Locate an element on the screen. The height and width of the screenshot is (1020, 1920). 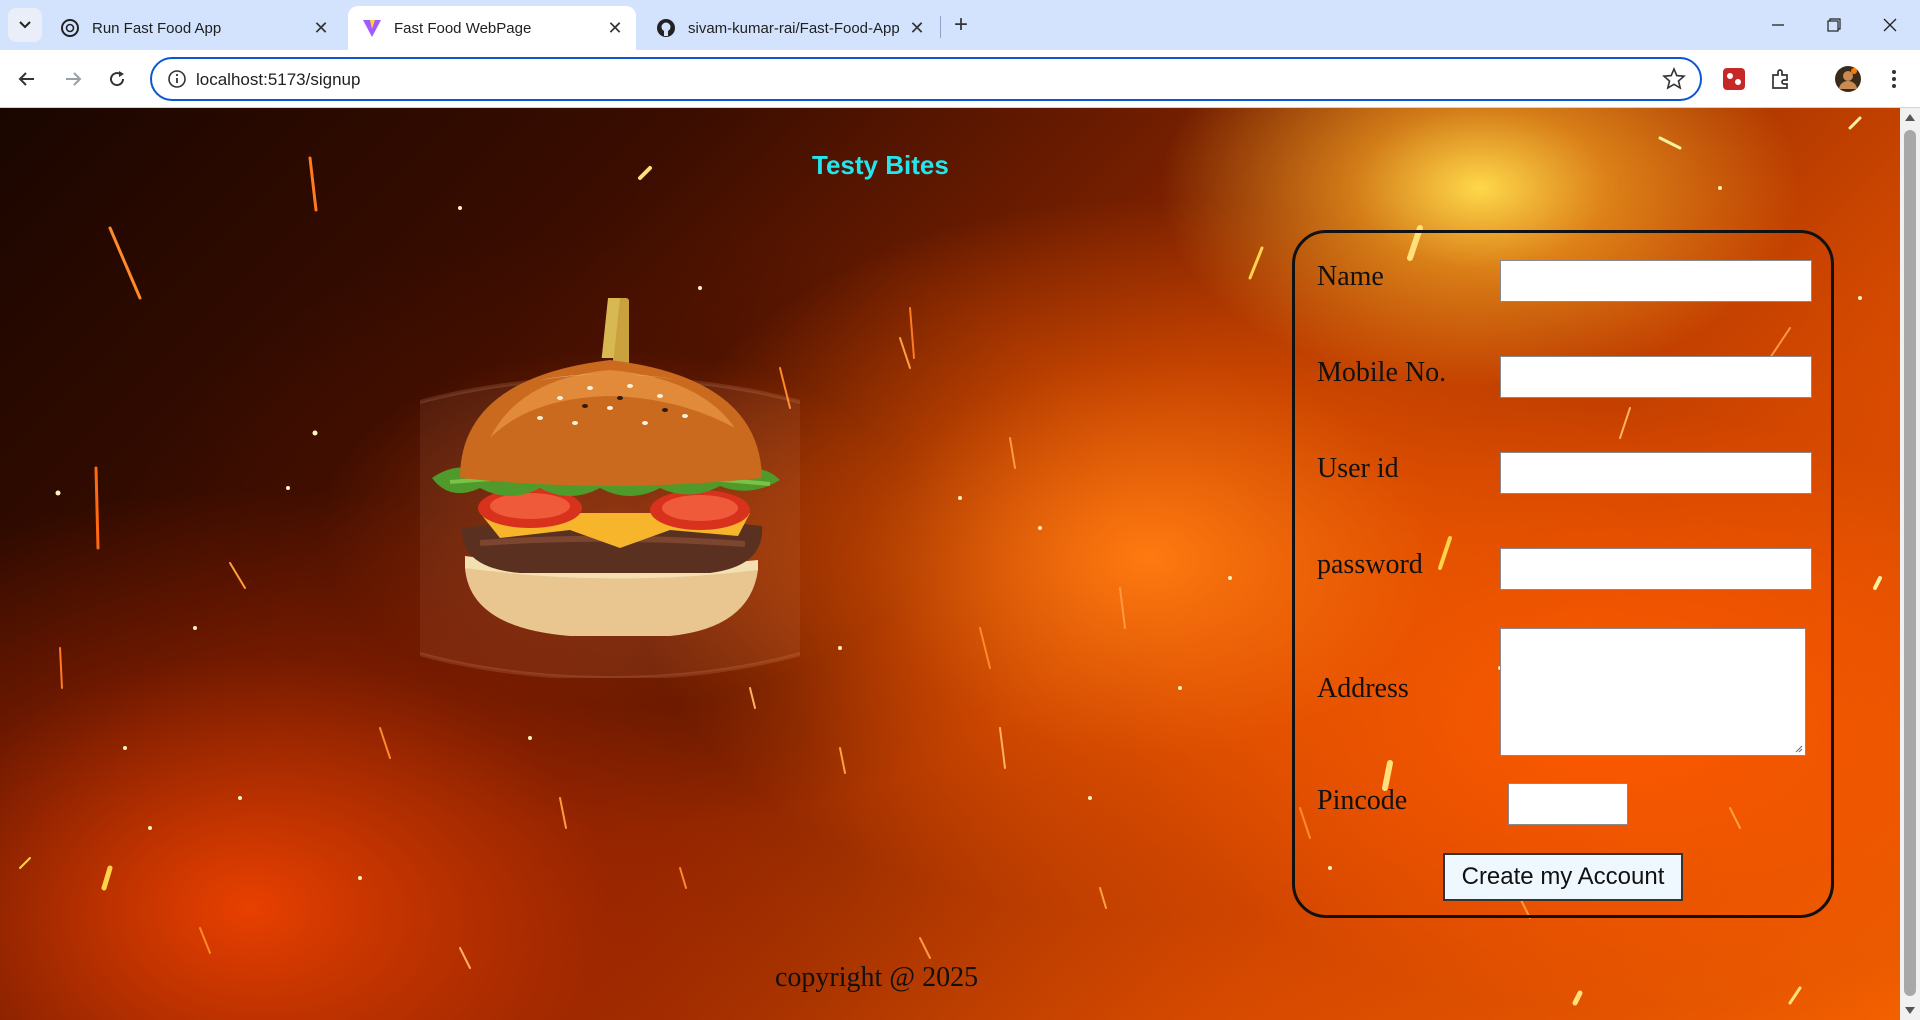
menu-kebab-icon is located at coordinates (1894, 79).